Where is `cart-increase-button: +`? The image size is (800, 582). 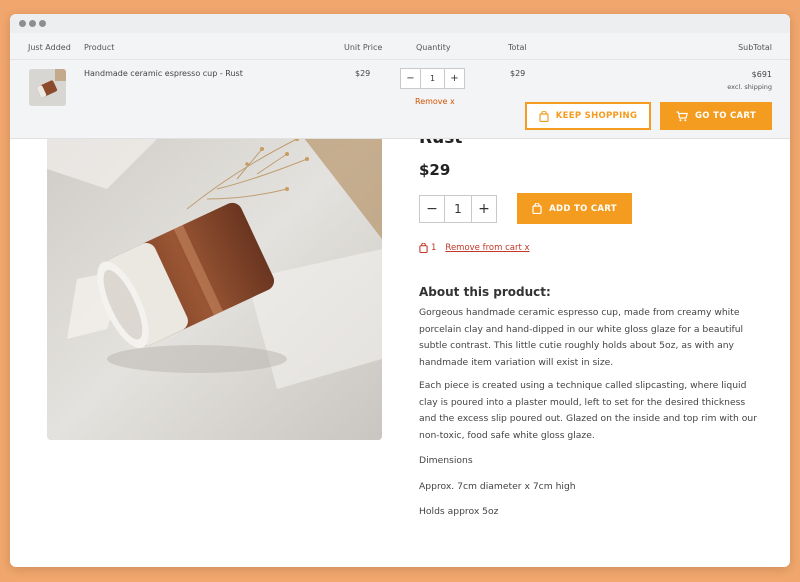 cart-increase-button: + is located at coordinates (454, 78).